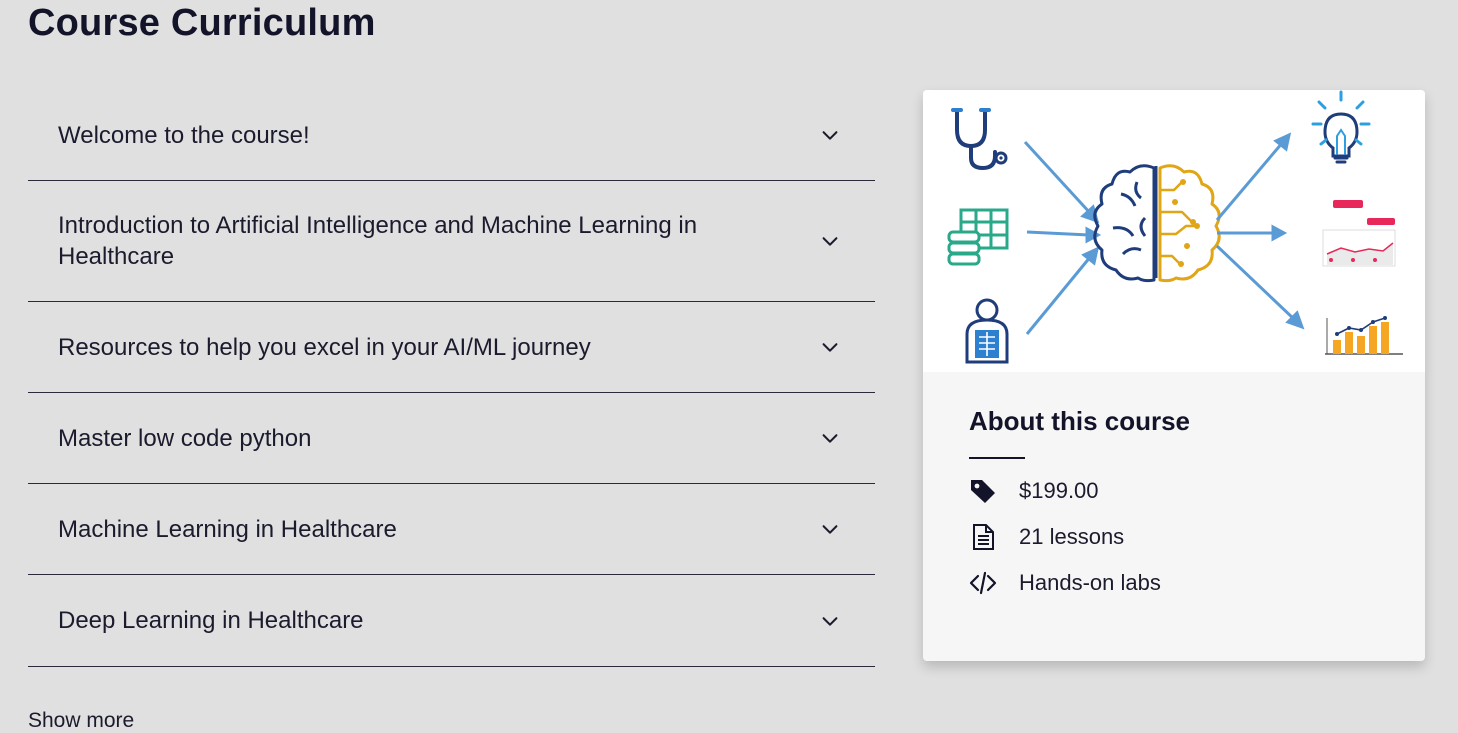 Image resolution: width=1458 pixels, height=733 pixels. What do you see at coordinates (983, 537) in the screenshot?
I see `document-icon` at bounding box center [983, 537].